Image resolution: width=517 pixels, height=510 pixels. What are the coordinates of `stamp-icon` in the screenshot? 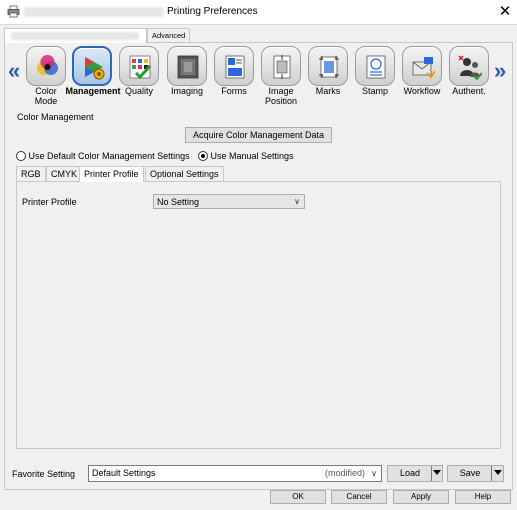 It's located at (376, 67).